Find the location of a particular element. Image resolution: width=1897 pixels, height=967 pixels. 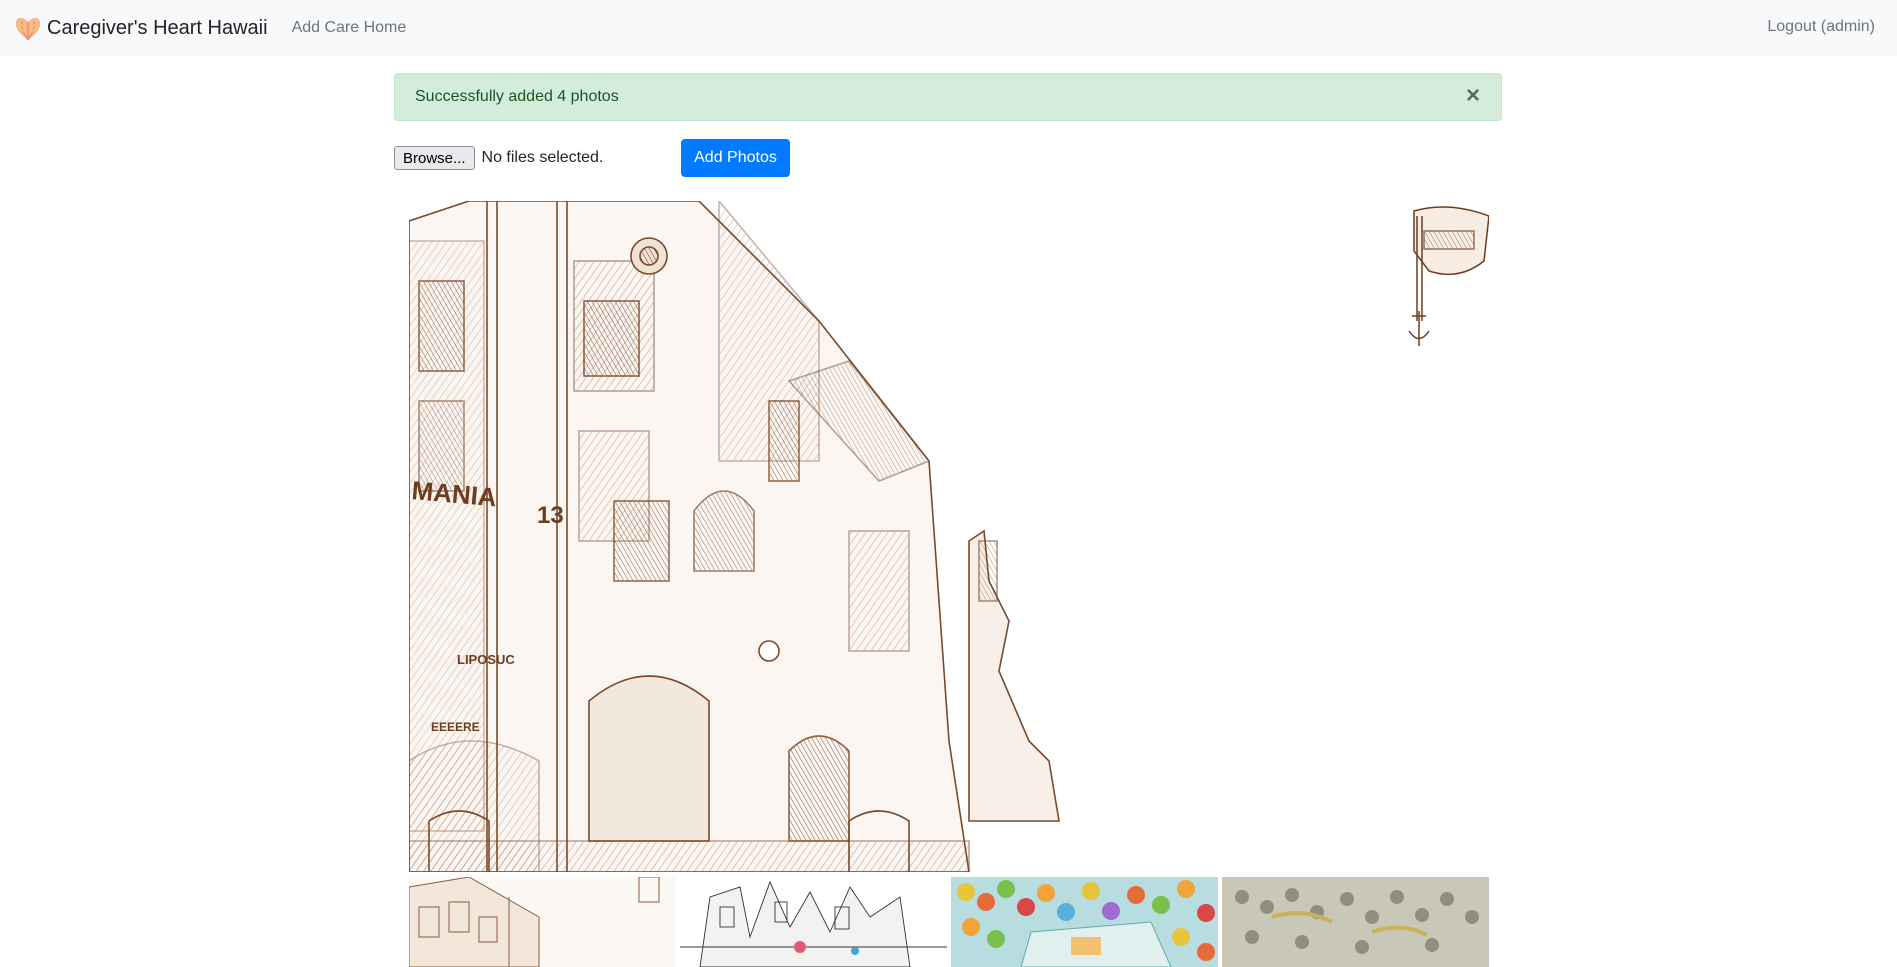

photo-upload-form: Browse... No files selected. Add Photos is located at coordinates (592, 158).